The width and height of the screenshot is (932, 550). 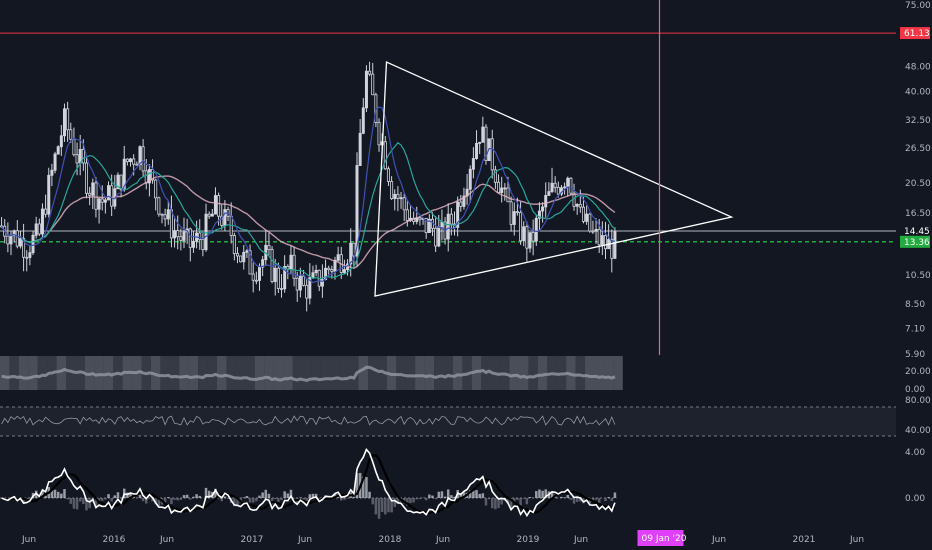 What do you see at coordinates (918, 401) in the screenshot?
I see `indicator-2-tick-label: 80.00` at bounding box center [918, 401].